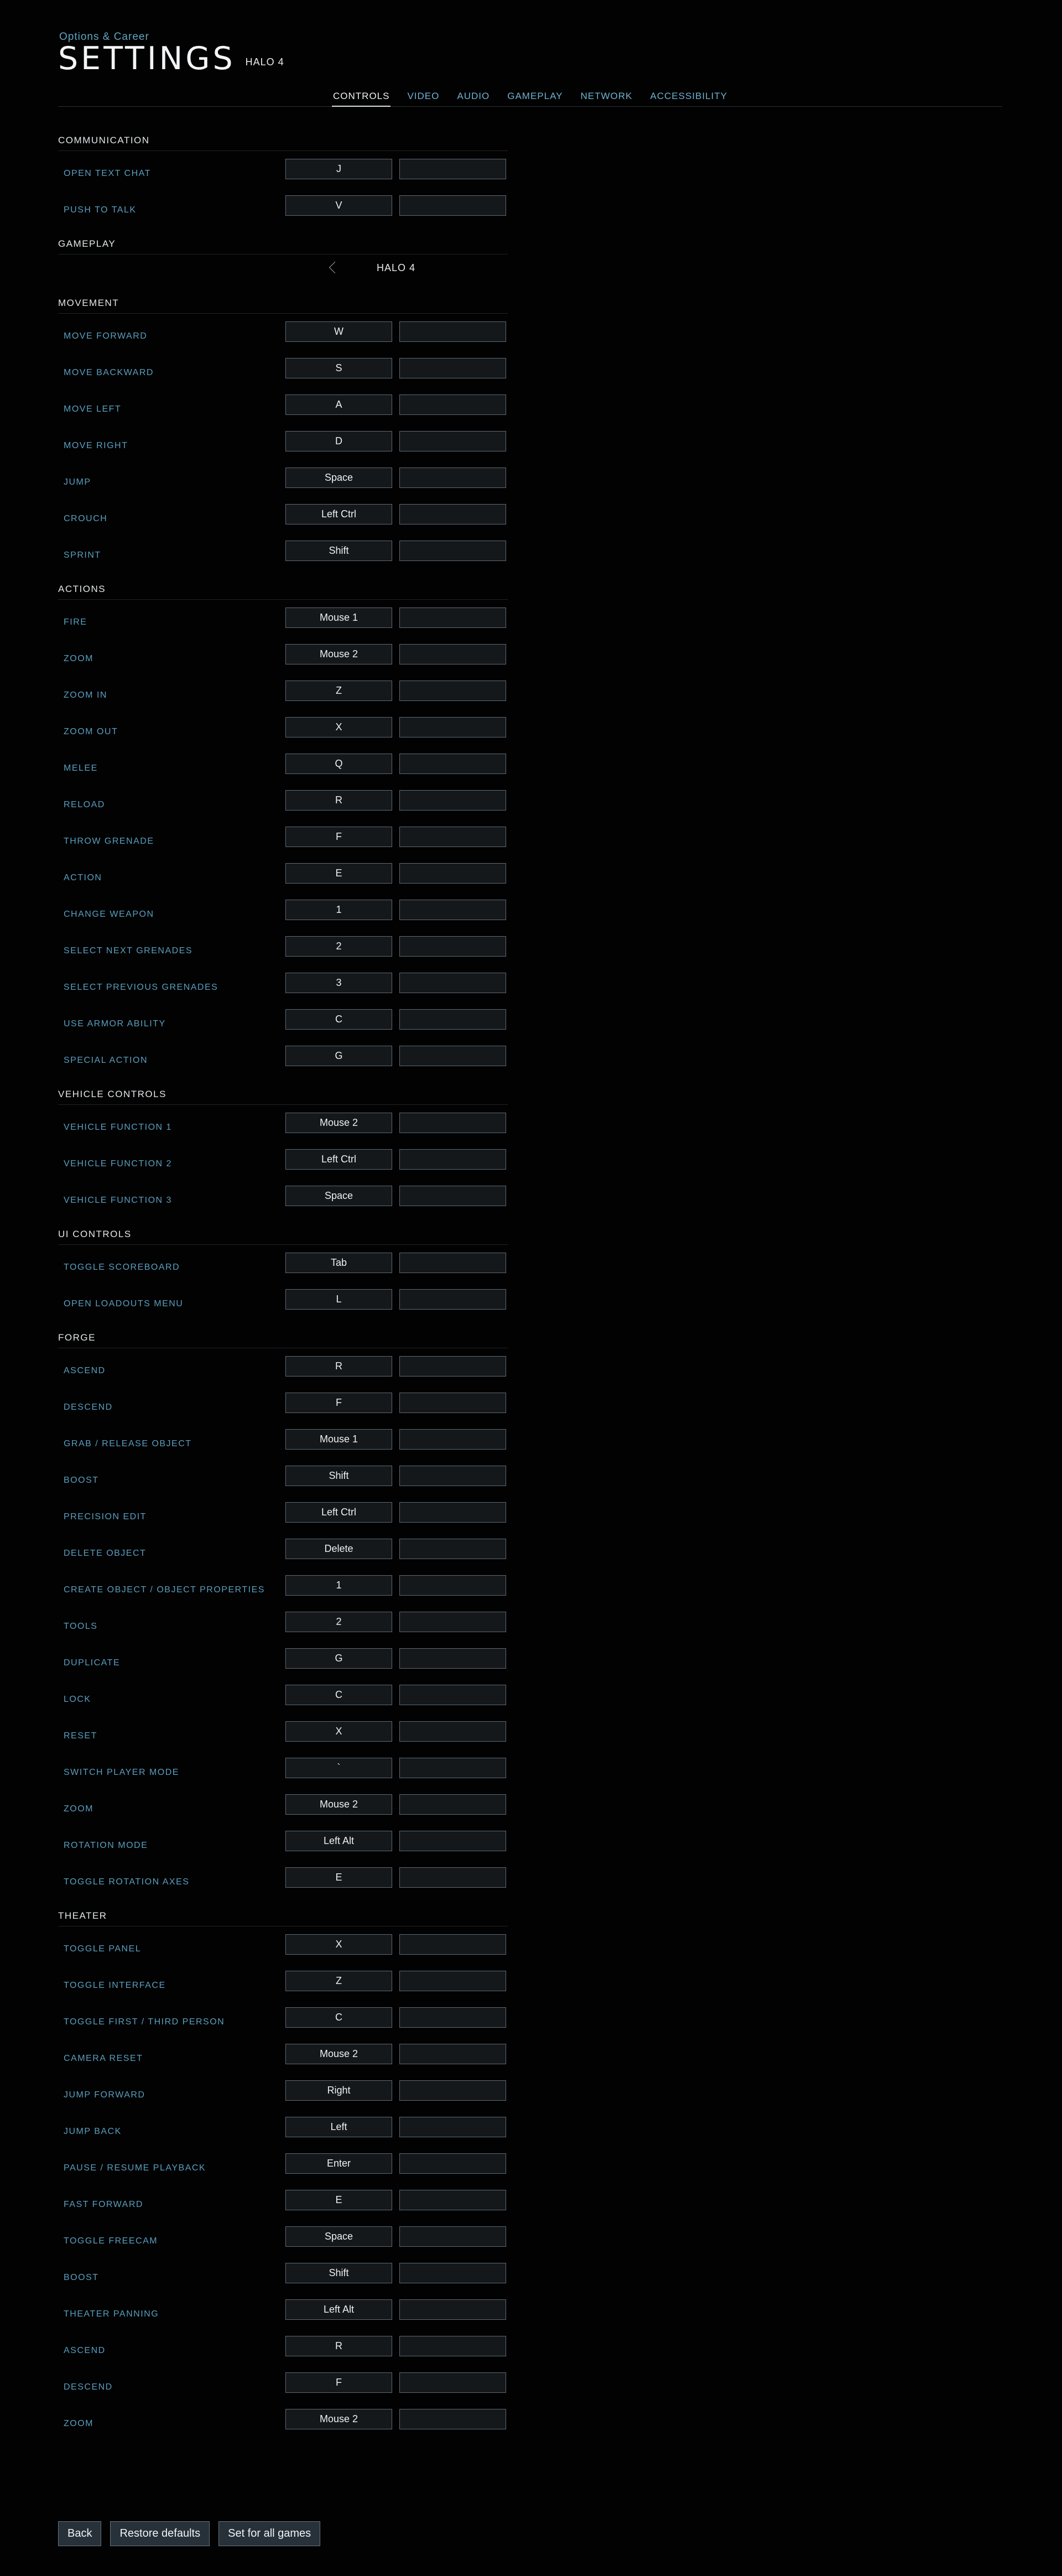 The height and width of the screenshot is (2576, 1062). Describe the element at coordinates (338, 441) in the screenshot. I see `primary-binding: D` at that location.